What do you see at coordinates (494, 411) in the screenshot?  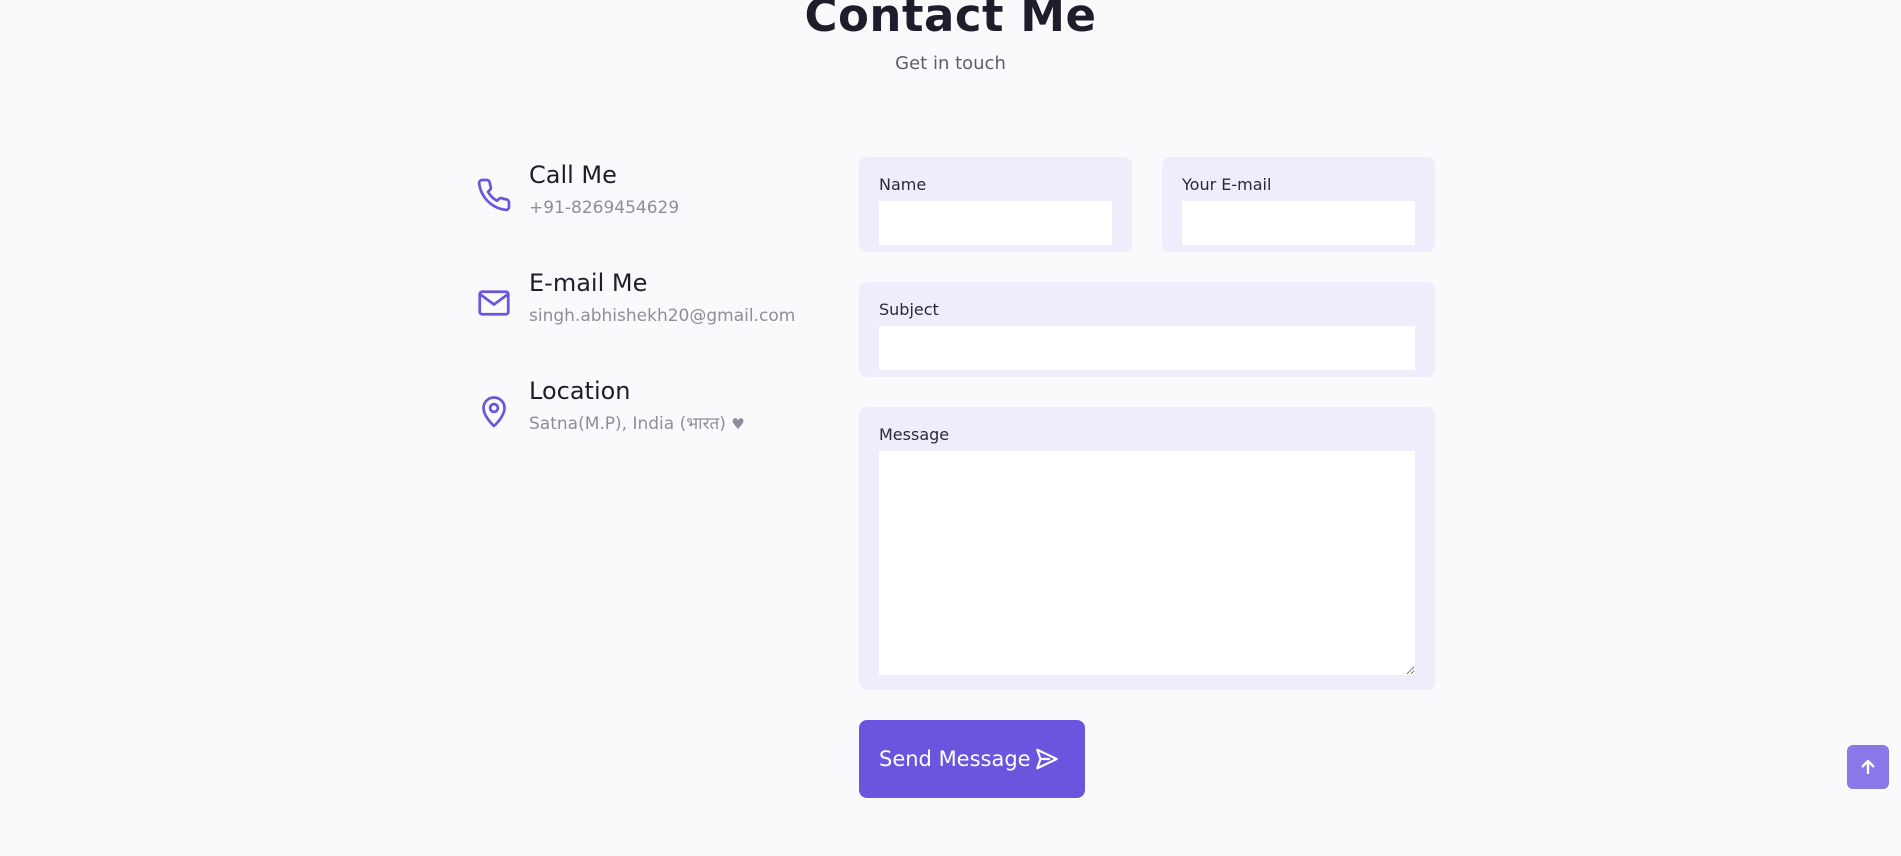 I see `map-pin-icon` at bounding box center [494, 411].